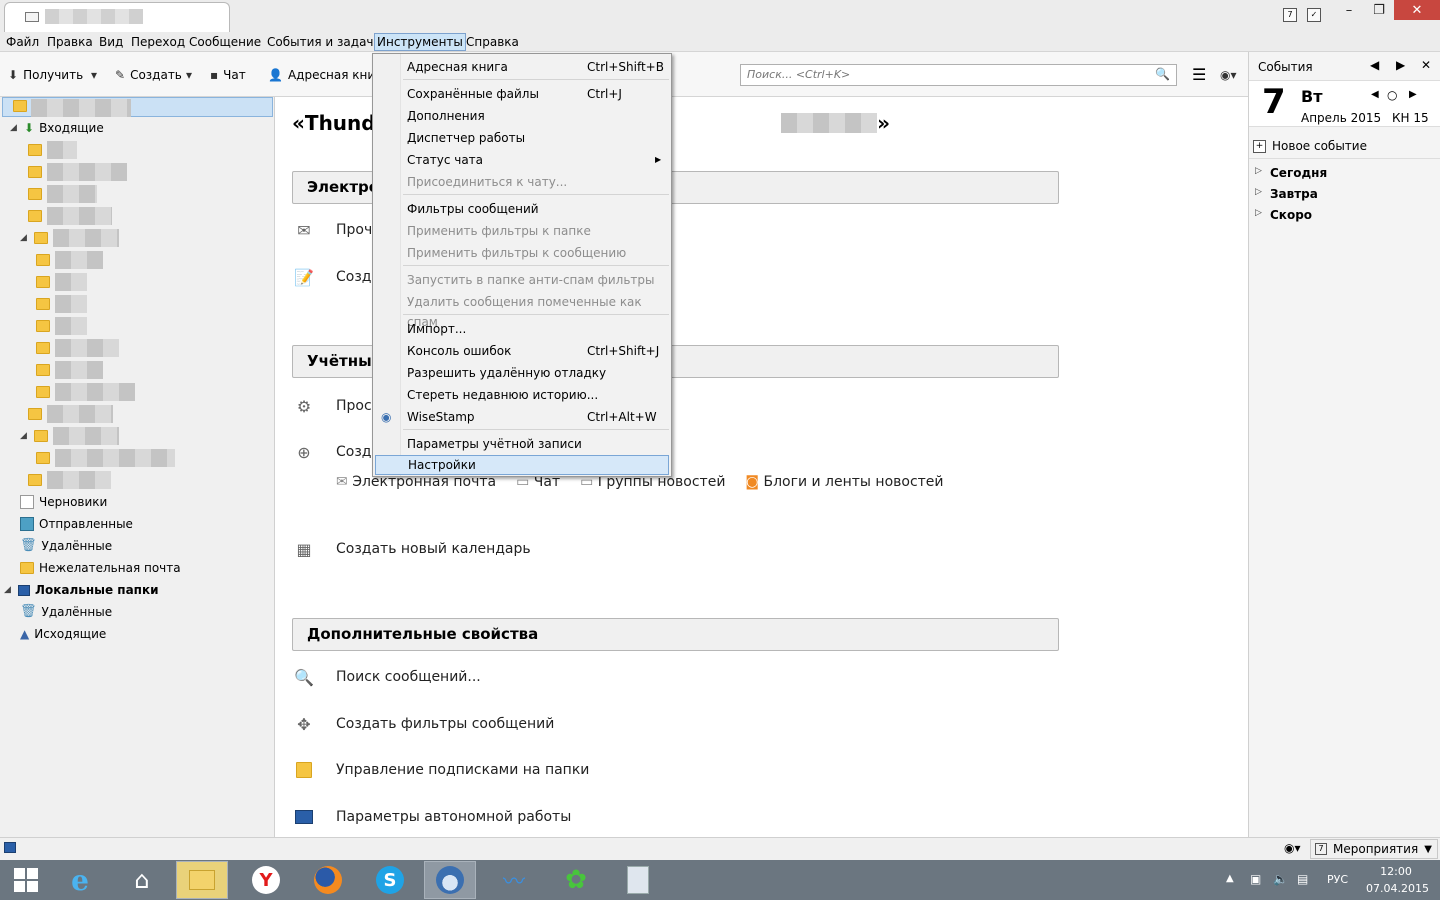 The width and height of the screenshot is (1440, 900). I want to click on folder-sent: Отправленные, so click(76, 524).